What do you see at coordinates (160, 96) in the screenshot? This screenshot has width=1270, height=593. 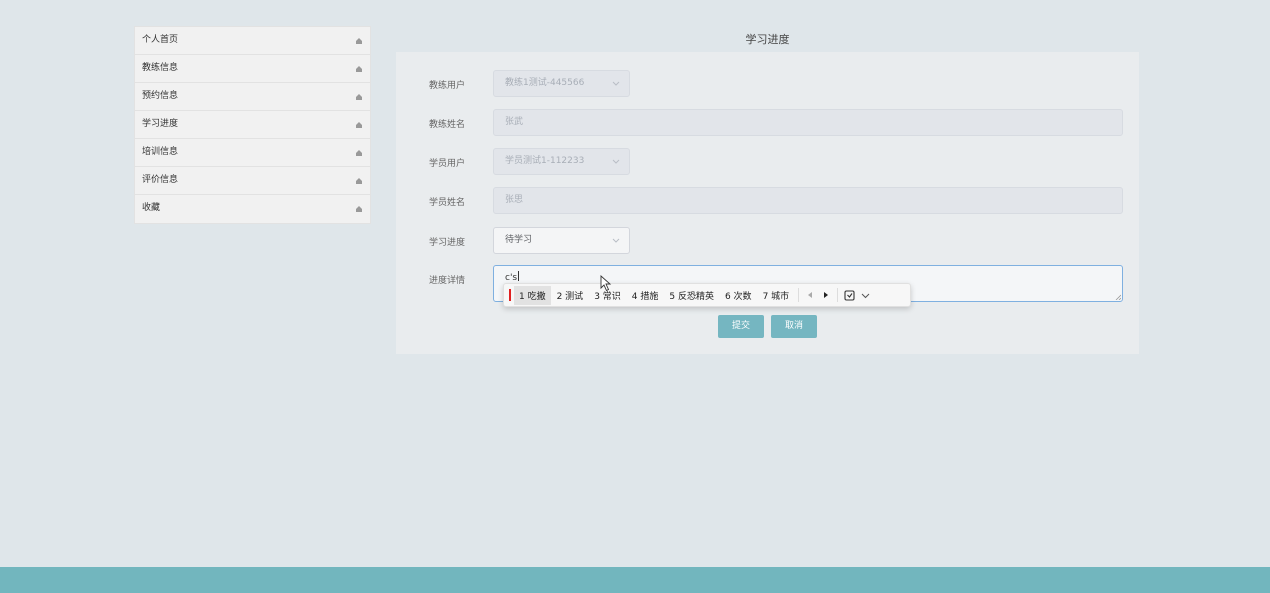 I see `sidebar-item-label: 预约信息` at bounding box center [160, 96].